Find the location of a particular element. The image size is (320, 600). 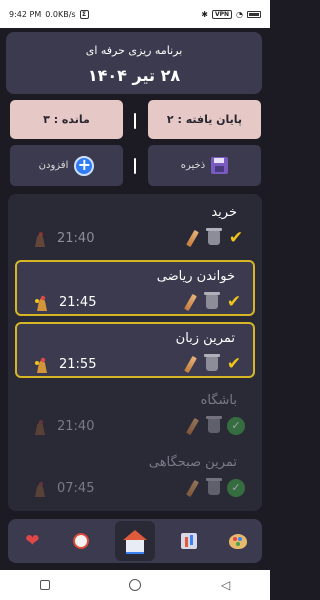

tab-home is located at coordinates (134, 541).